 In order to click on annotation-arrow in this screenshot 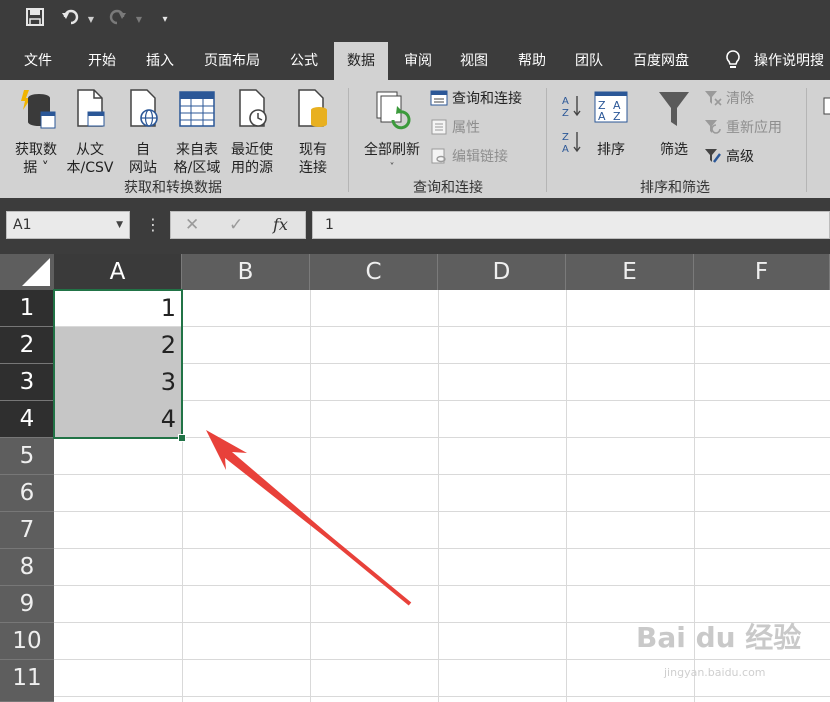, I will do `click(309, 518)`.